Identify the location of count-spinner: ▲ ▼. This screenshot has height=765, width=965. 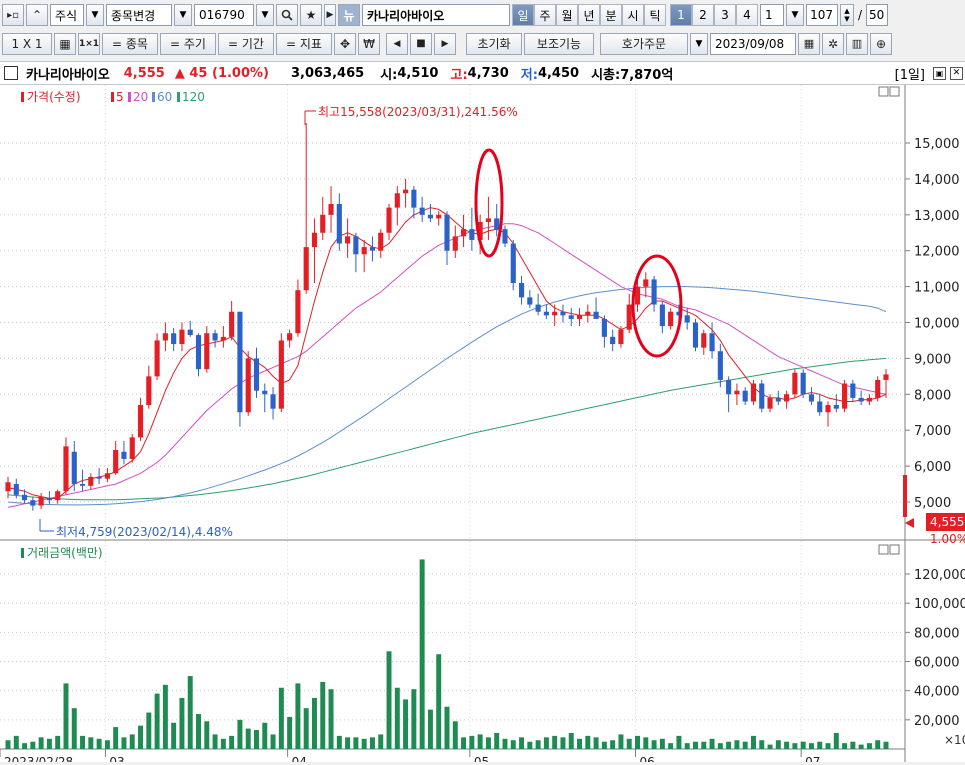
(847, 15).